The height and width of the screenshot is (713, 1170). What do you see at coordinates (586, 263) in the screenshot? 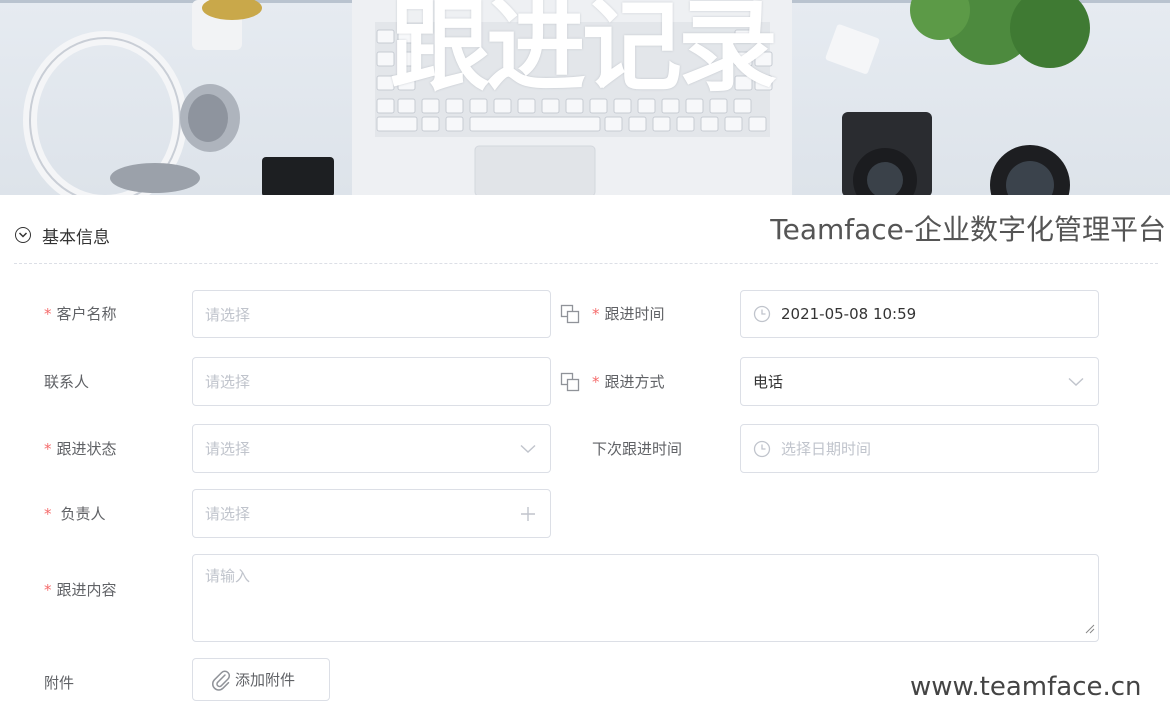
I see `section-divider` at bounding box center [586, 263].